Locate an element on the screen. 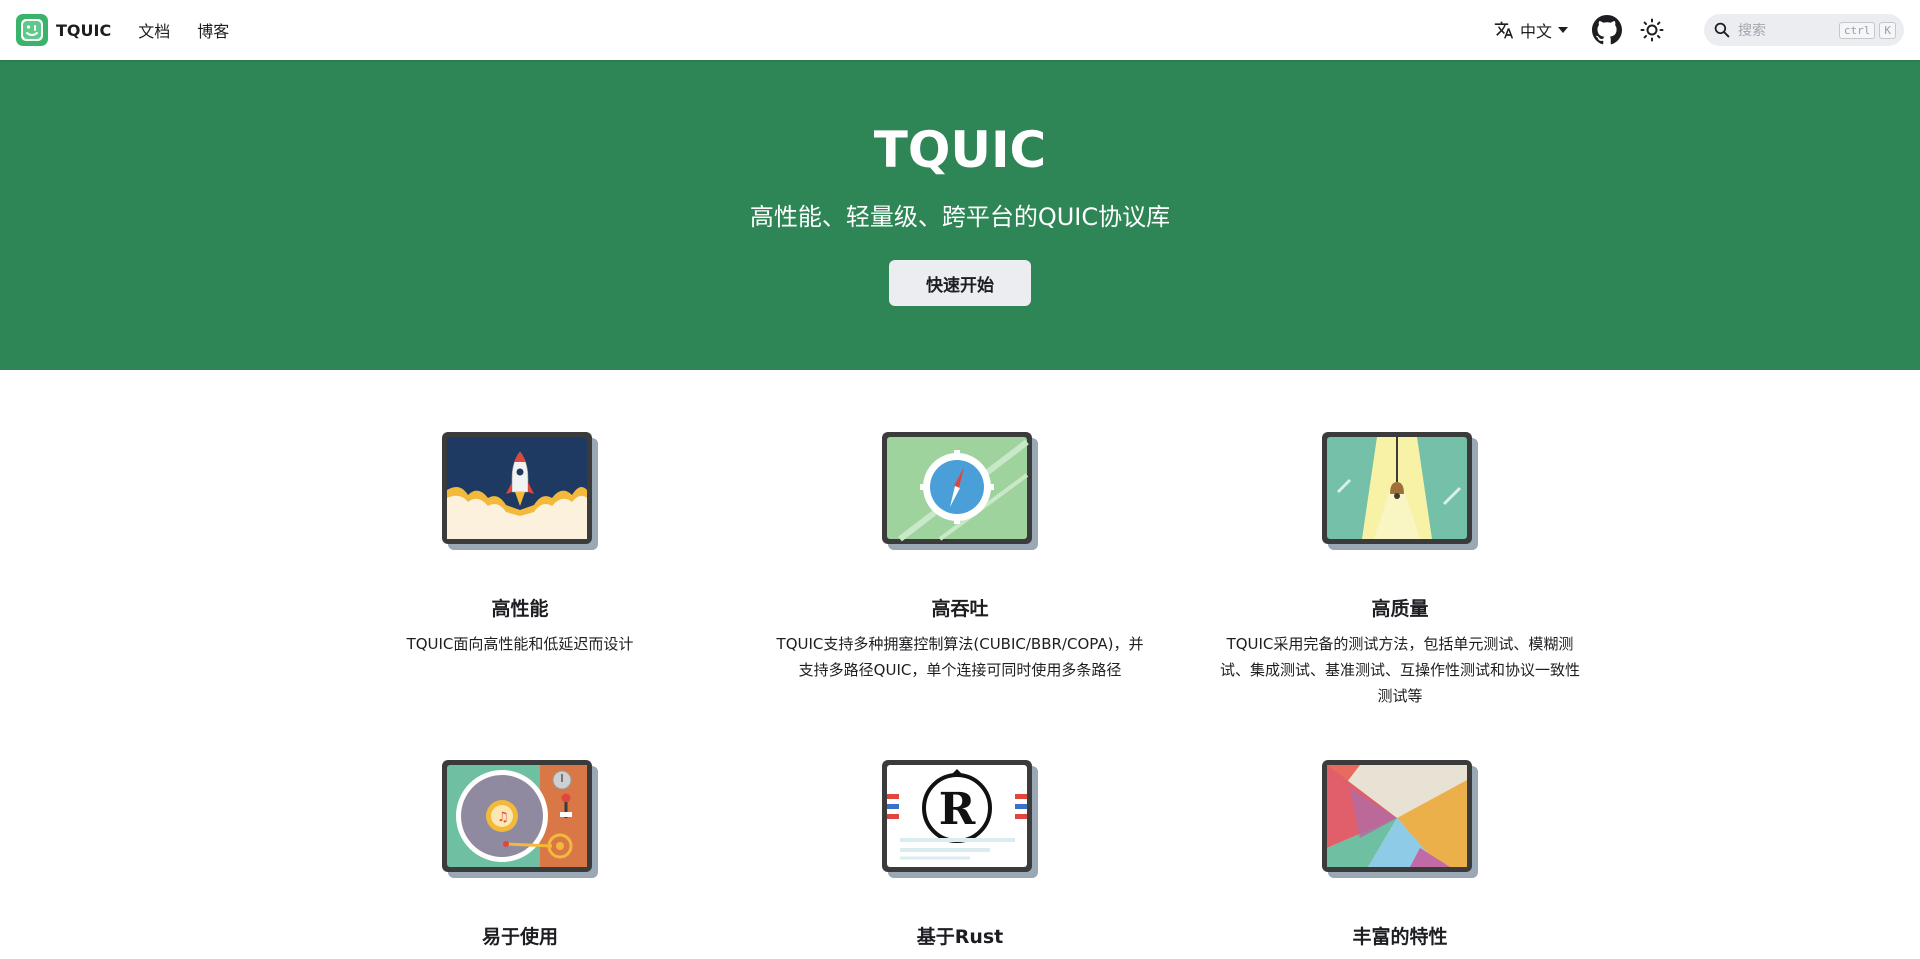  hero-subtitle: 高性能、轻量级、跨平台的QUIC协议库 is located at coordinates (960, 217).